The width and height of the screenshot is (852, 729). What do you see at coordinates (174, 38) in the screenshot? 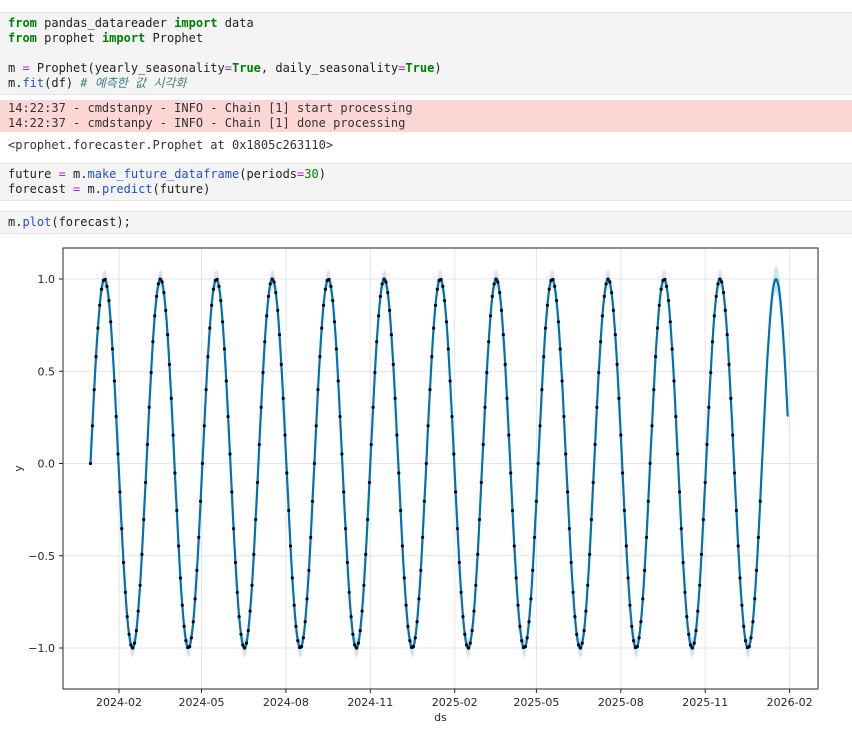
I see `code-token: Prophet` at bounding box center [174, 38].